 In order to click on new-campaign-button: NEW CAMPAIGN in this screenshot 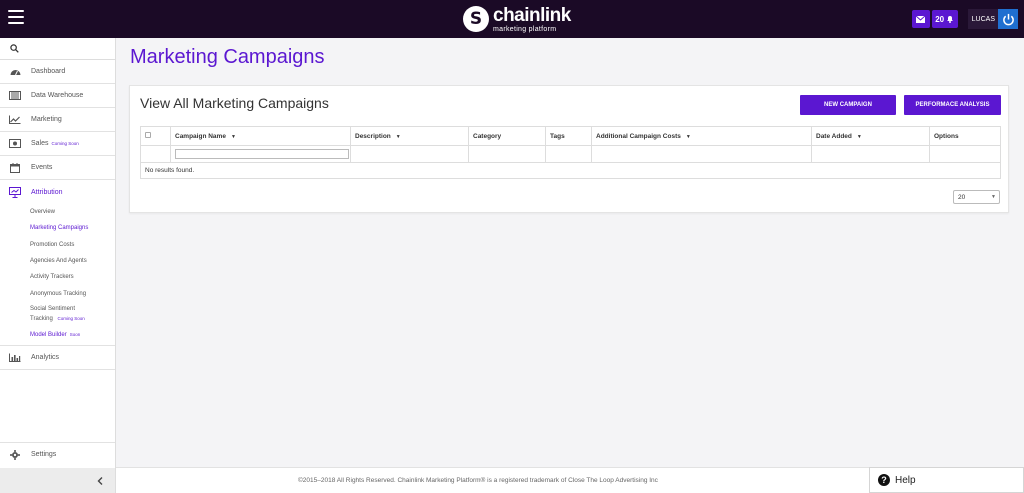, I will do `click(848, 105)`.